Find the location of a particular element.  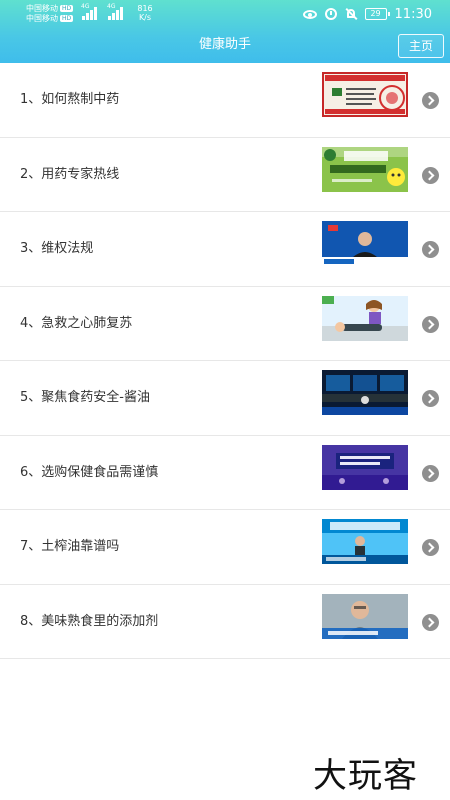

news-anchor-thumbnail is located at coordinates (365, 243).